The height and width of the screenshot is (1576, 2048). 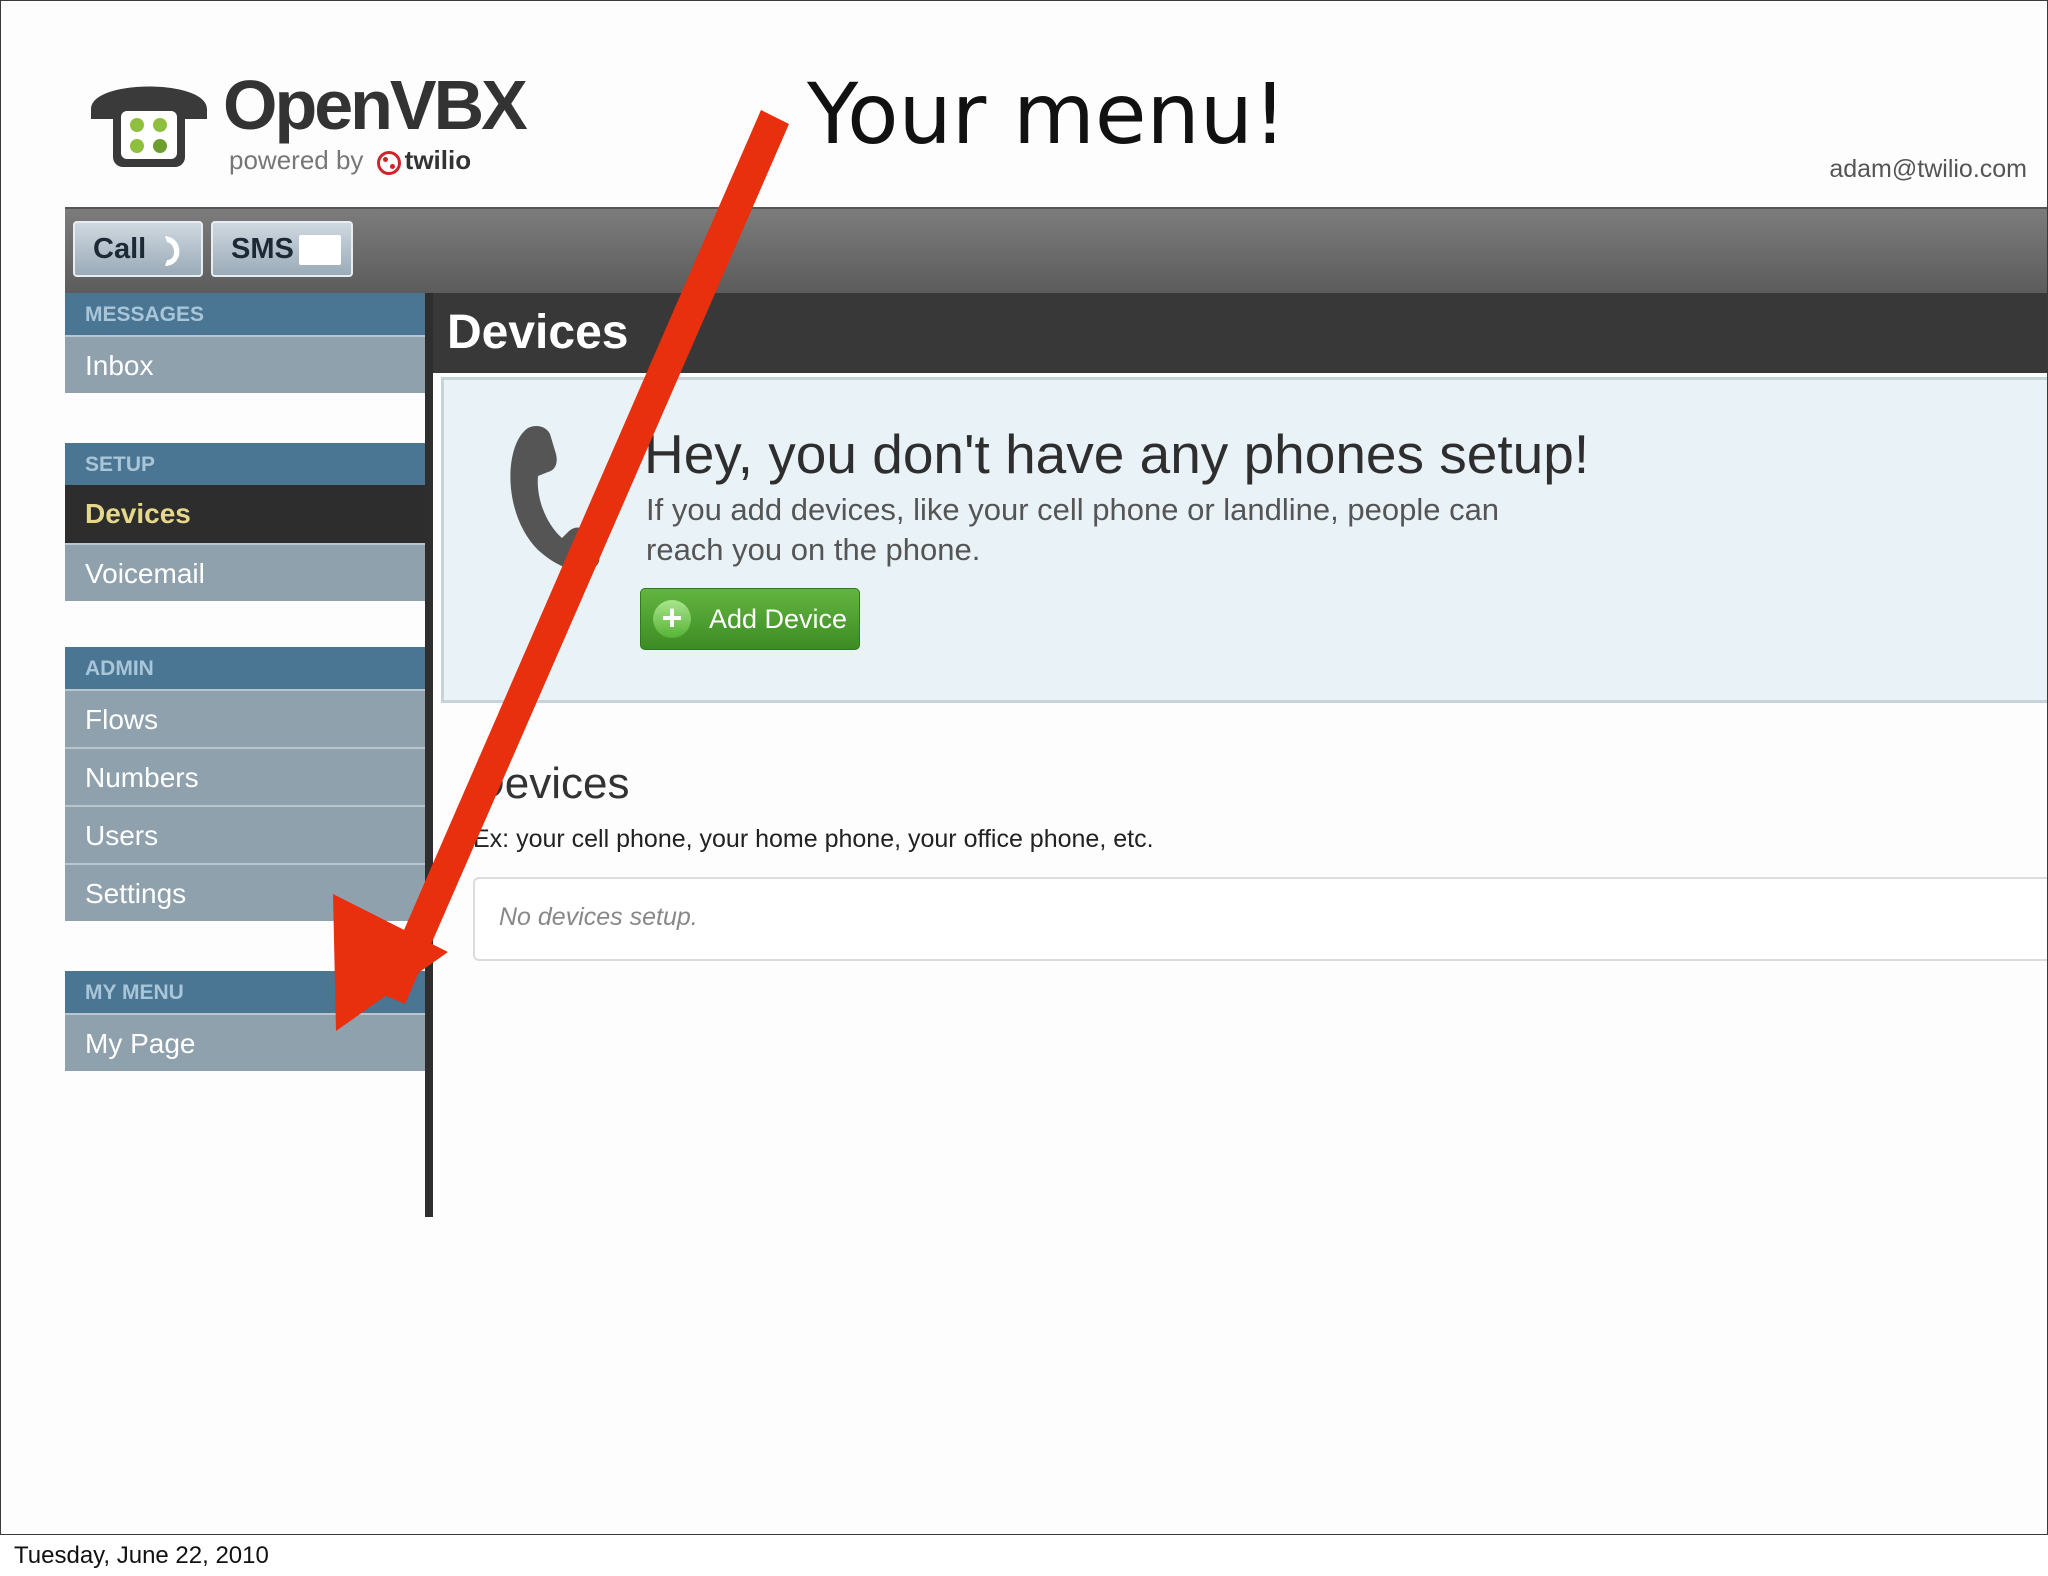 I want to click on sidebar-header-setup: SETUP, so click(x=245, y=464).